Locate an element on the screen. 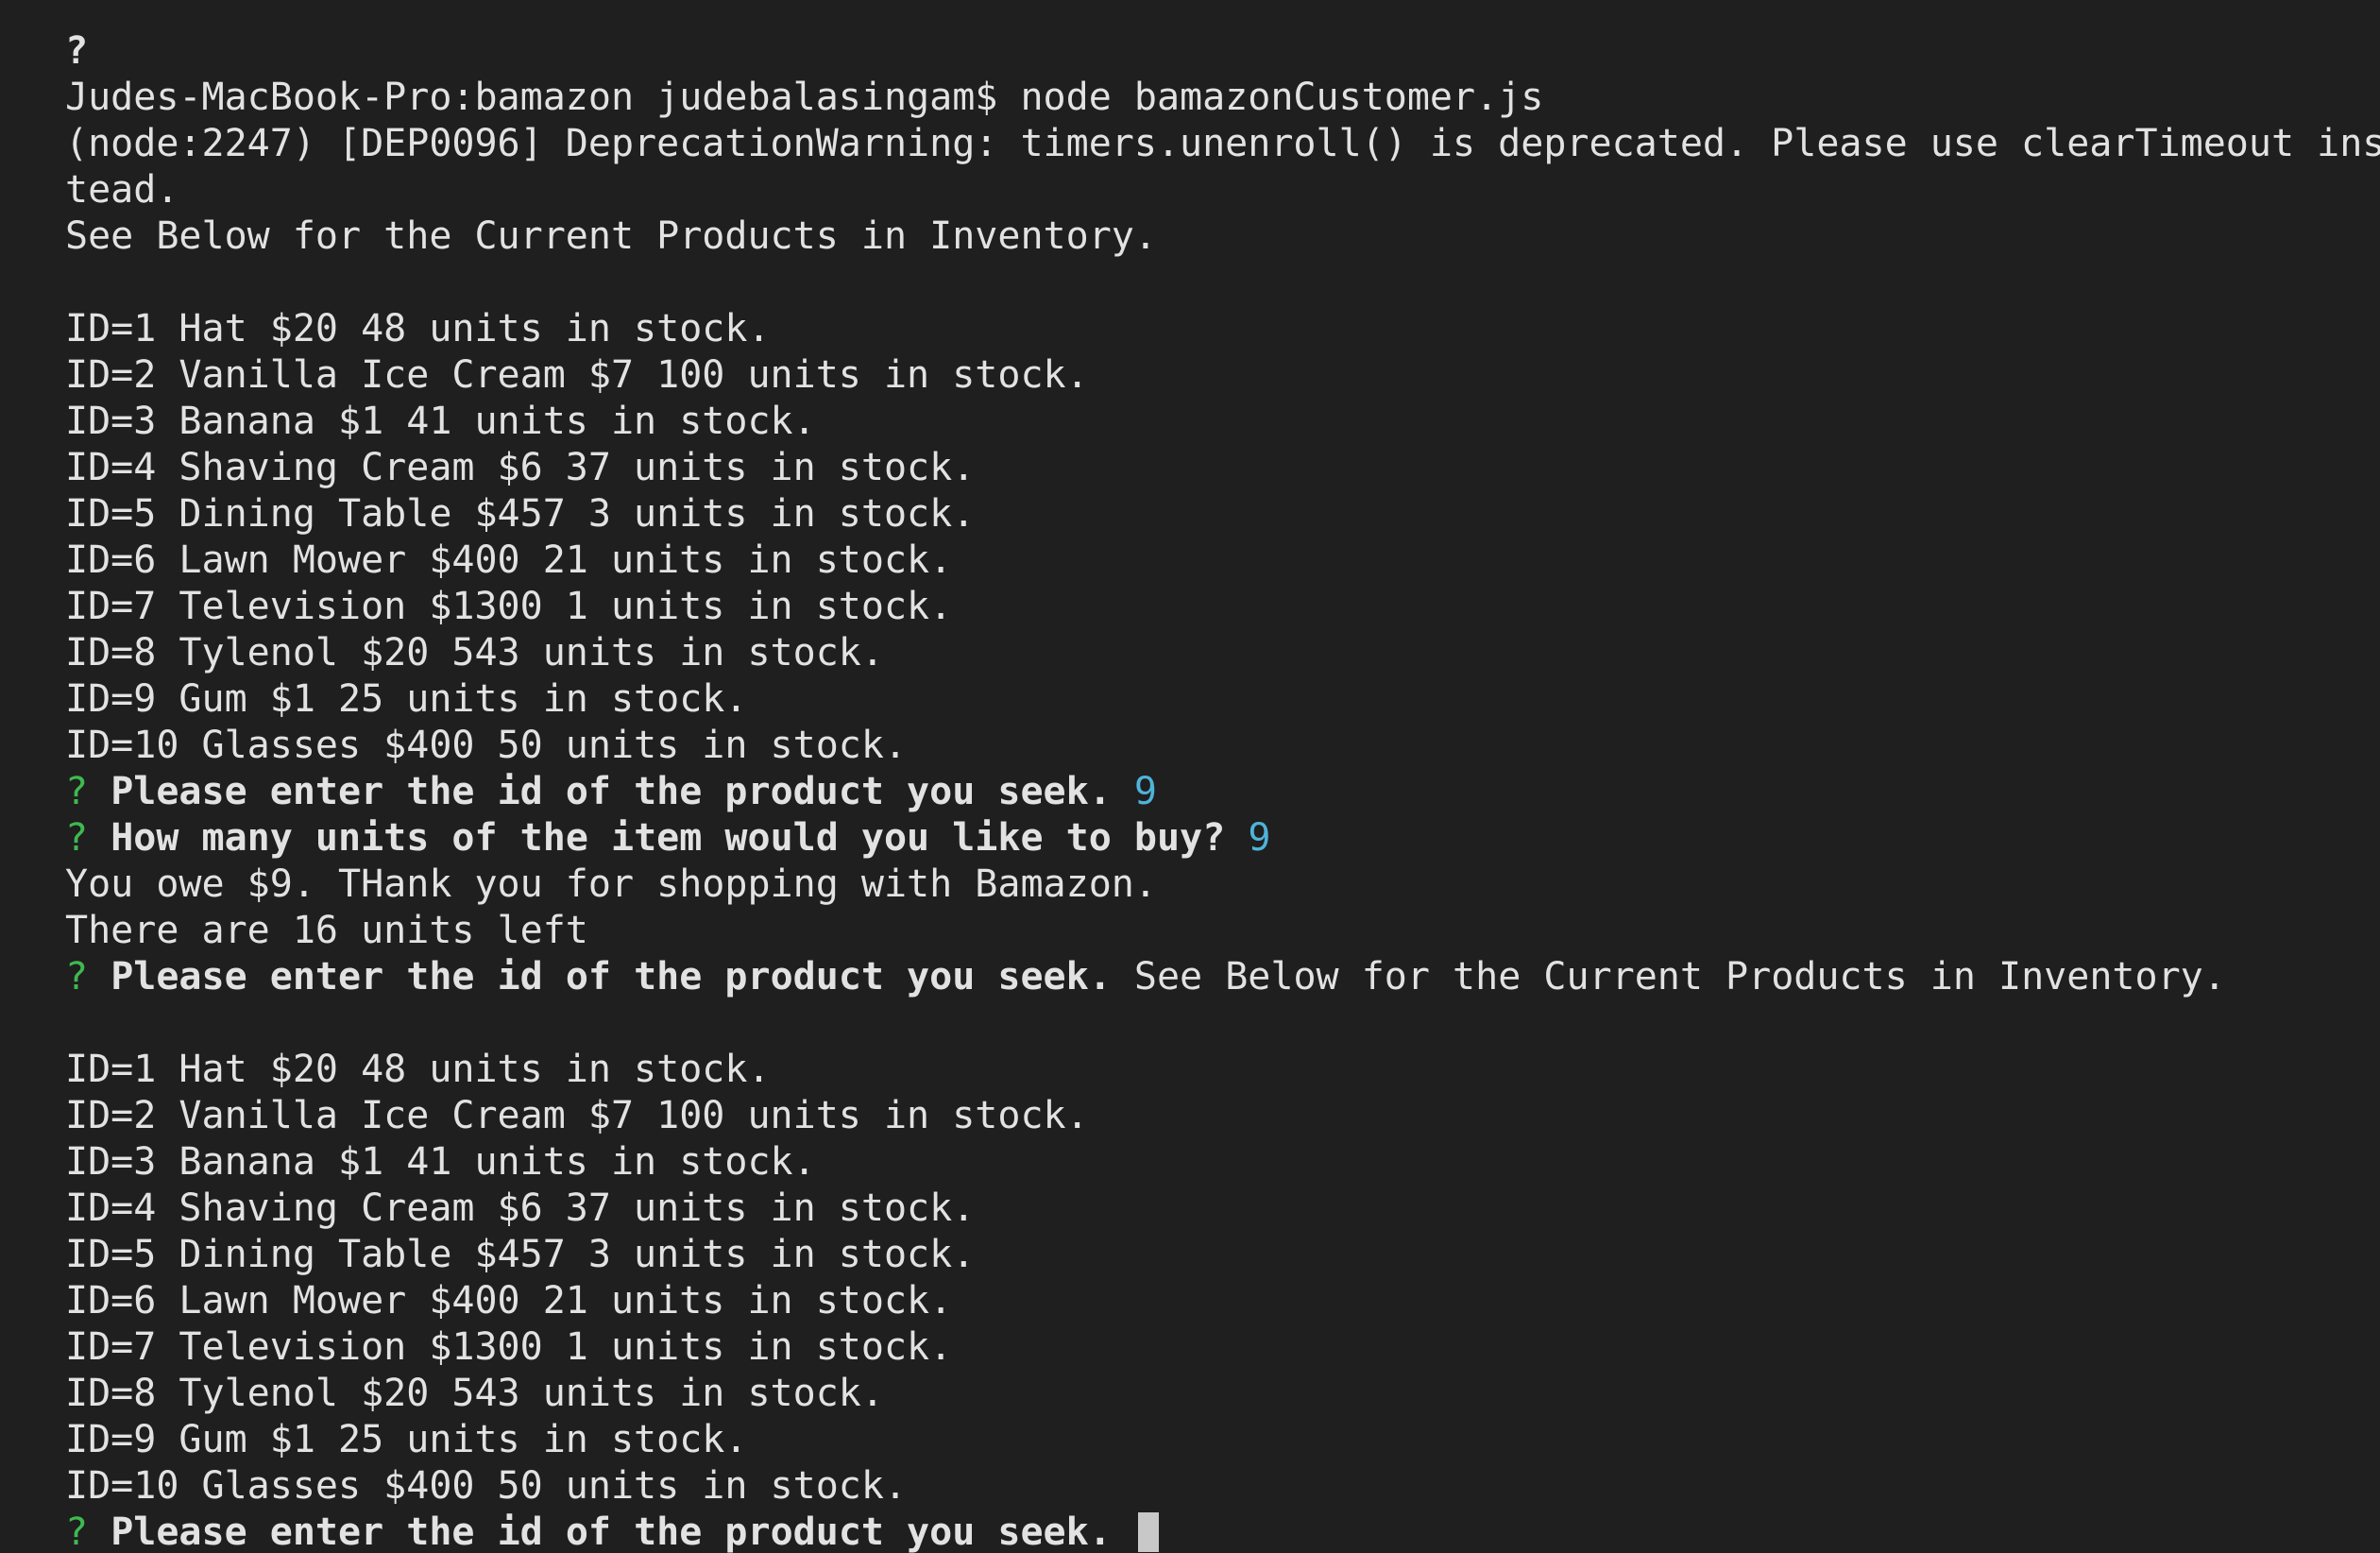 This screenshot has height=1553, width=2380. text-cursor is located at coordinates (1148, 1532).